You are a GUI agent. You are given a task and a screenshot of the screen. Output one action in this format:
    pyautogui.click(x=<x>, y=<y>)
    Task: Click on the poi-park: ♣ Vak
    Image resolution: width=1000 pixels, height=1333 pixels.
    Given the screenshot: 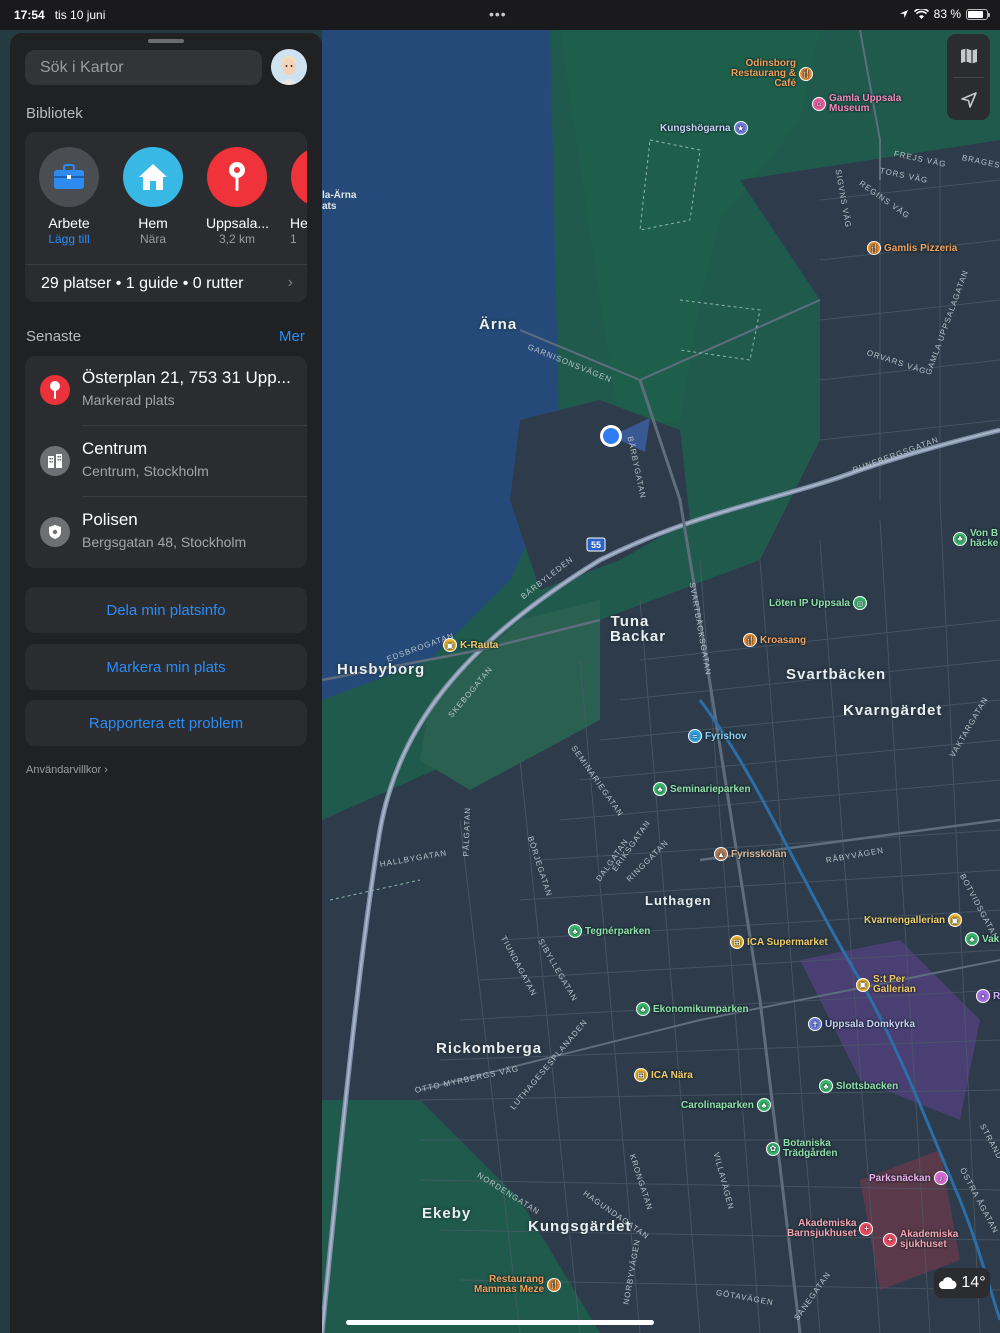 What is the action you would take?
    pyautogui.click(x=982, y=939)
    